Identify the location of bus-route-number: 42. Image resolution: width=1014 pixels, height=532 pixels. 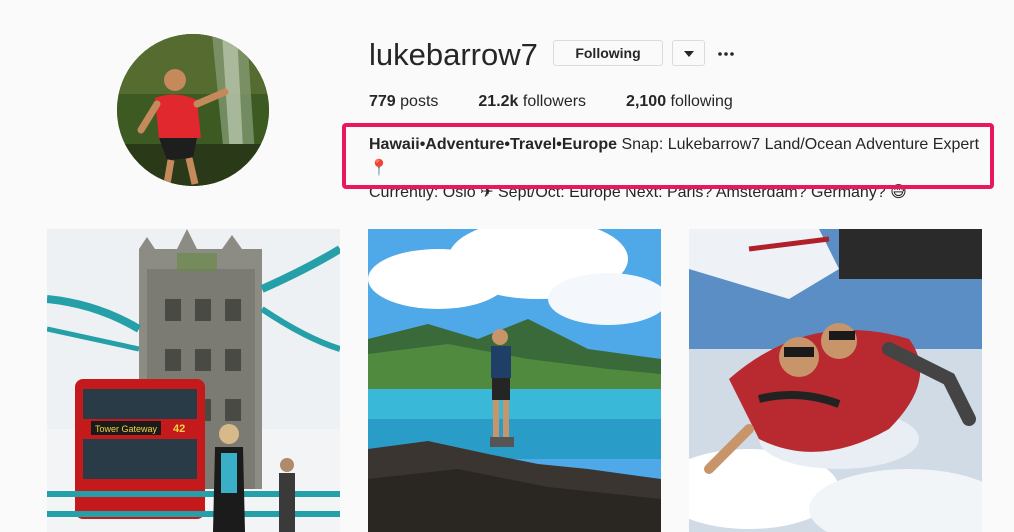
(179, 429).